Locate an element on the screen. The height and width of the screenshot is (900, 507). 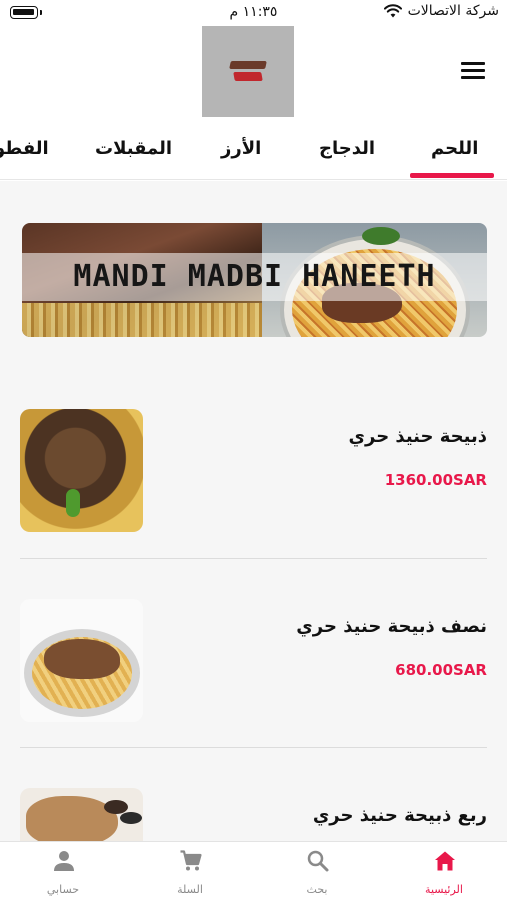
restaurant-logo is located at coordinates (248, 71).